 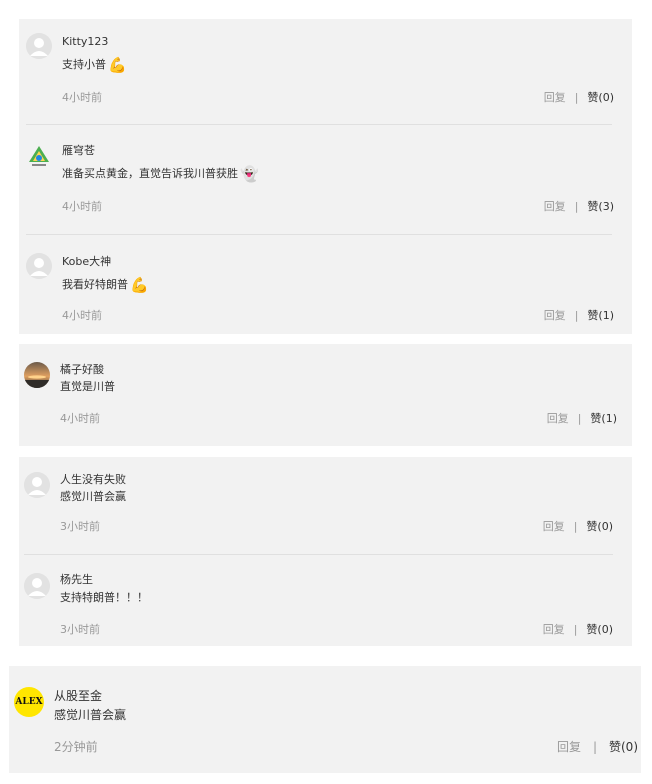 I want to click on comment-item: ALEX 从股至金 感觉川普会赢 2分钟前 回复 | 赞(0), so click(x=325, y=719).